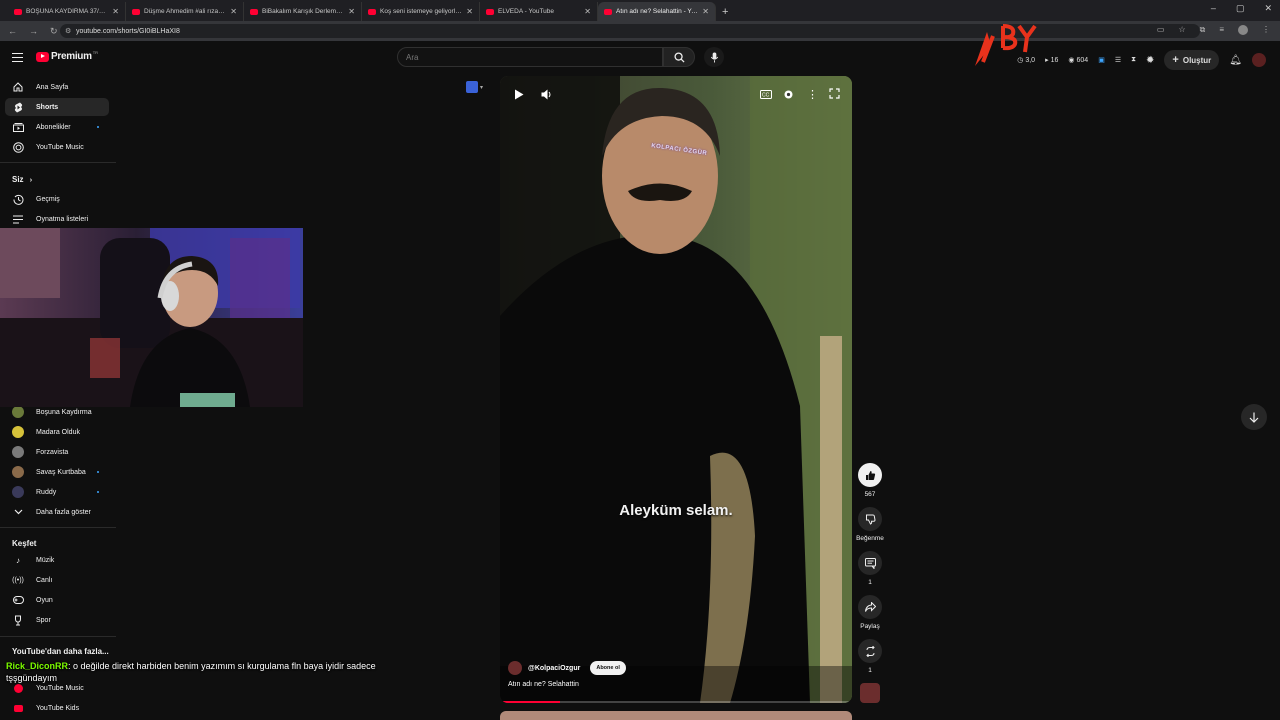 The height and width of the screenshot is (720, 1280). What do you see at coordinates (71, 56) in the screenshot?
I see `brand-text: Premium` at bounding box center [71, 56].